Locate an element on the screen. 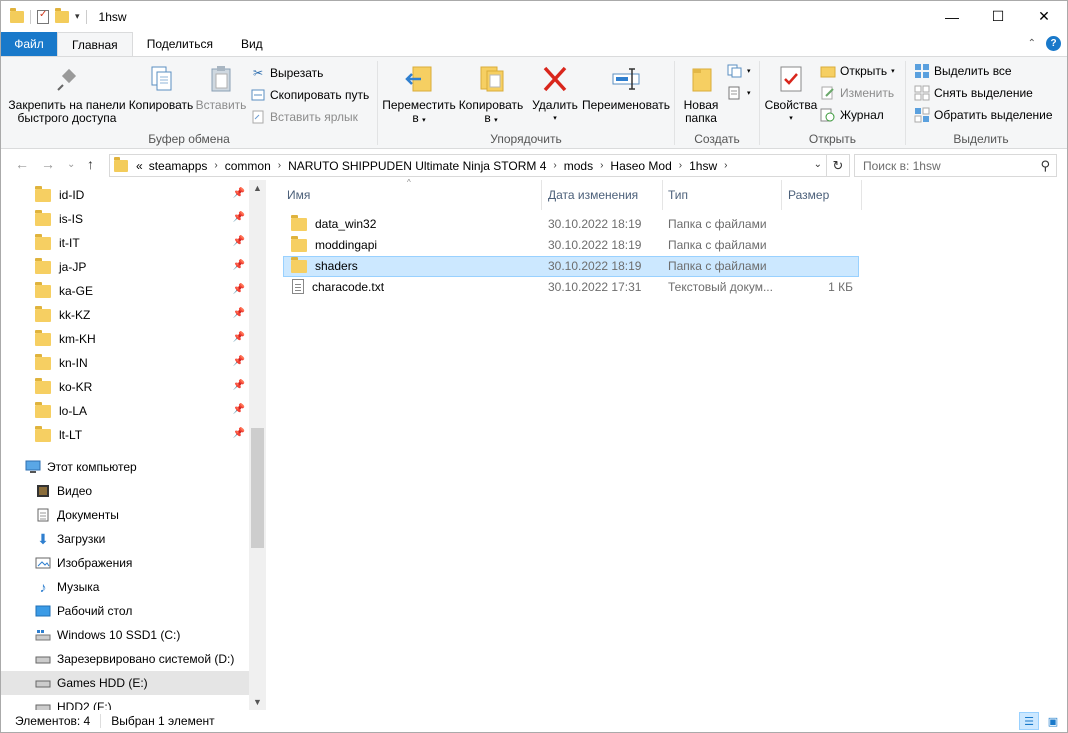 Image resolution: width=1068 pixels, height=733 pixels. forward-arrow-icon: → is located at coordinates (48, 164).